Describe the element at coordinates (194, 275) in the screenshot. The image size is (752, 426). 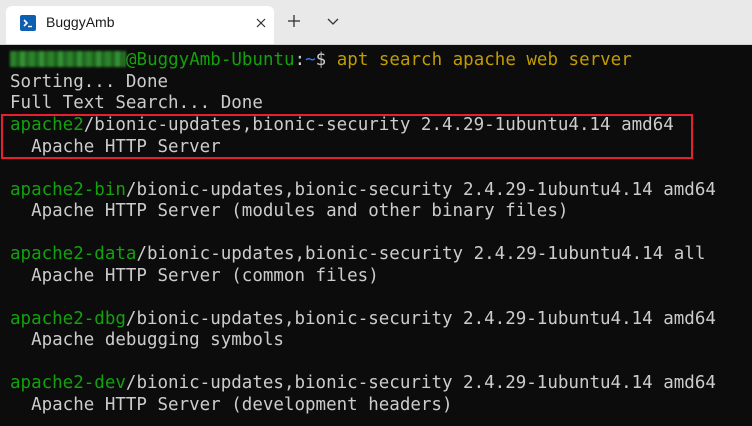
I see `package-description: Apache HTTP Server (common files)` at that location.